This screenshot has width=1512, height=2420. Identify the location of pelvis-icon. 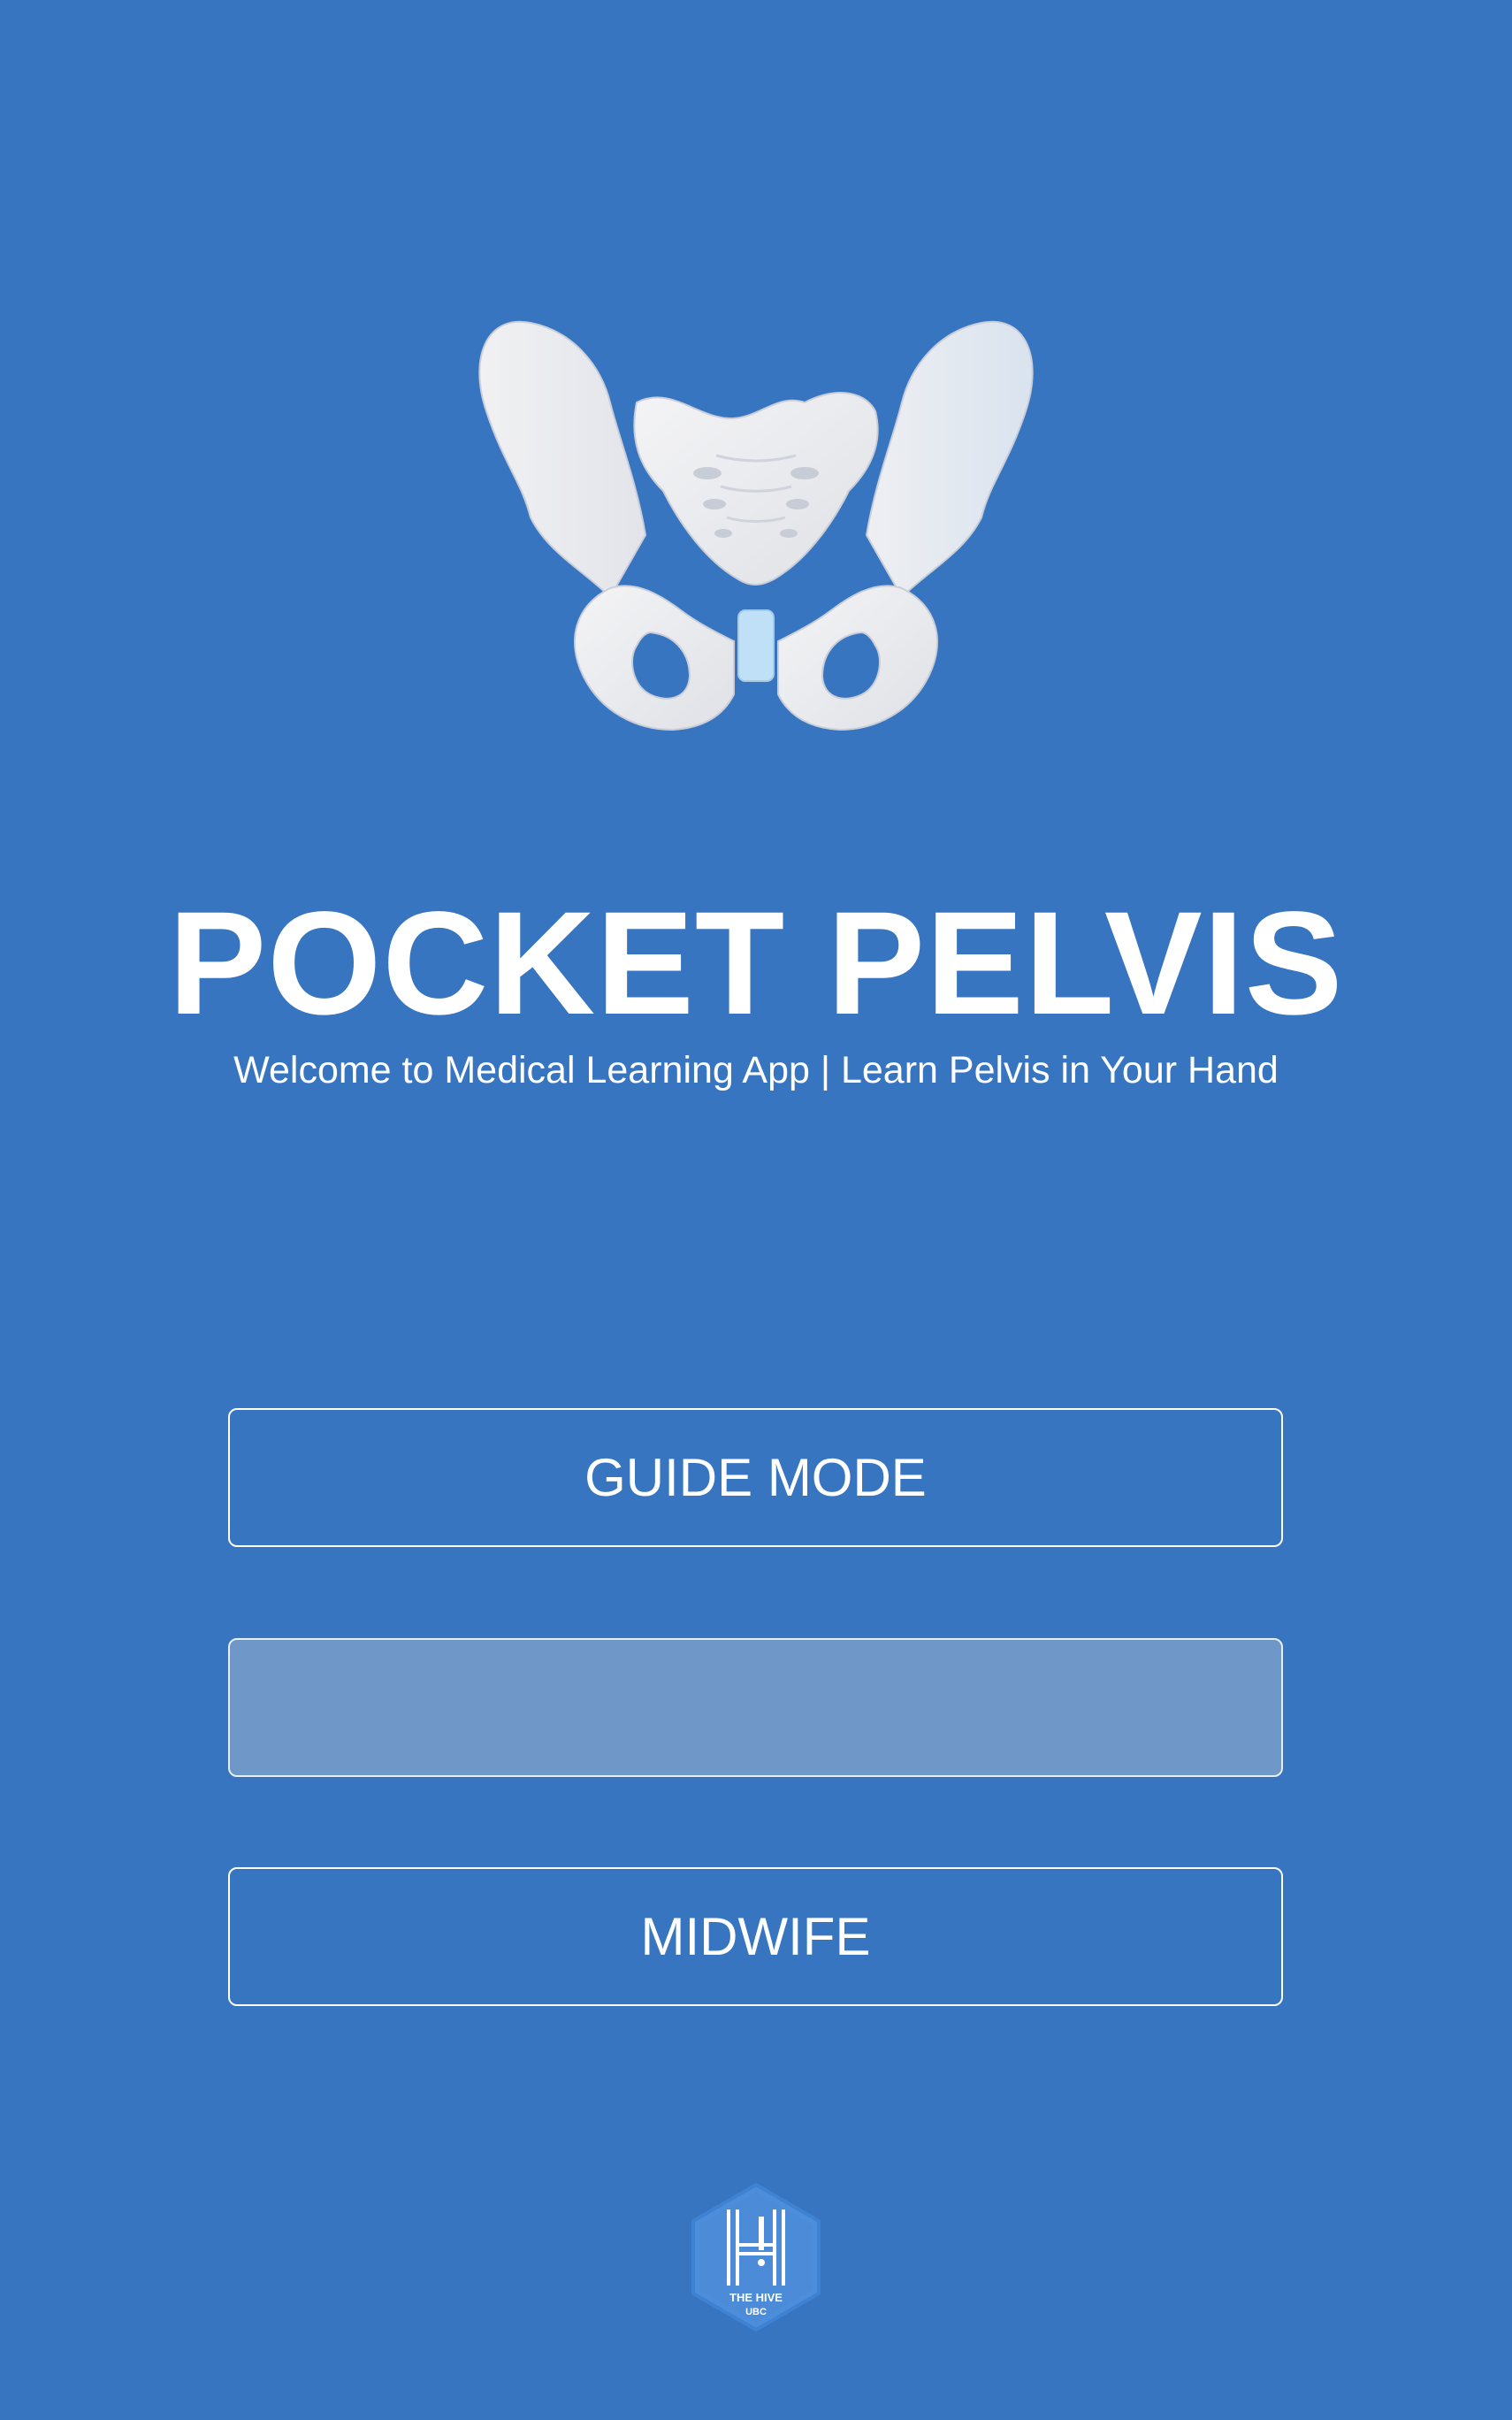
(756, 526).